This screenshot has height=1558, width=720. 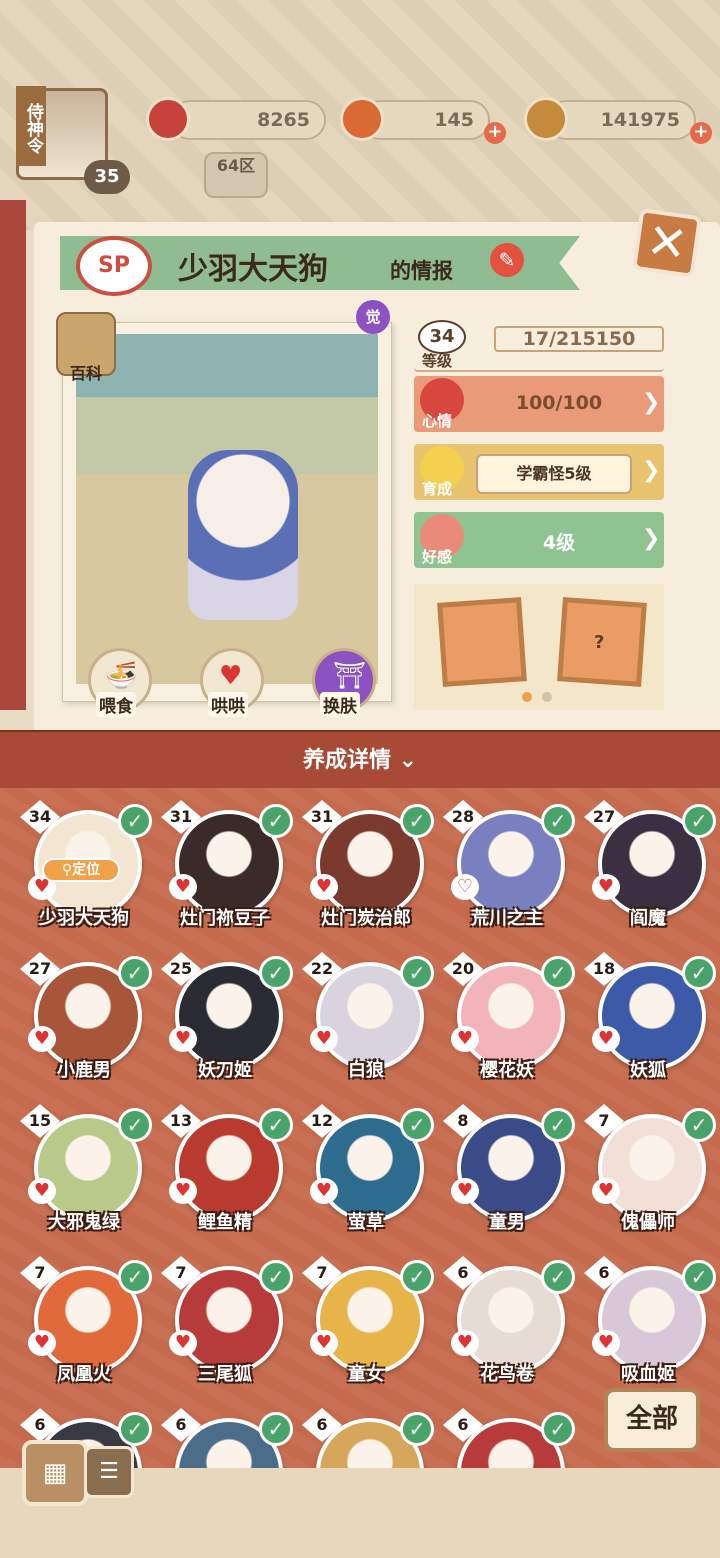 I want to click on roster-card: 25 ✓ ♥ 妖刀姬, so click(x=227, y=1022).